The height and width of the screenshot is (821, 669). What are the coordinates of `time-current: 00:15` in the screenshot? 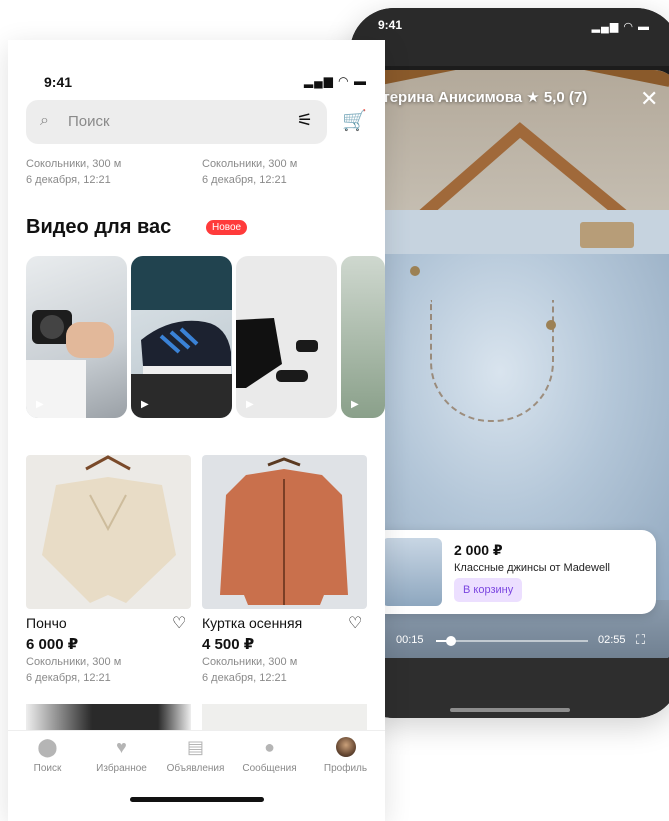 It's located at (410, 640).